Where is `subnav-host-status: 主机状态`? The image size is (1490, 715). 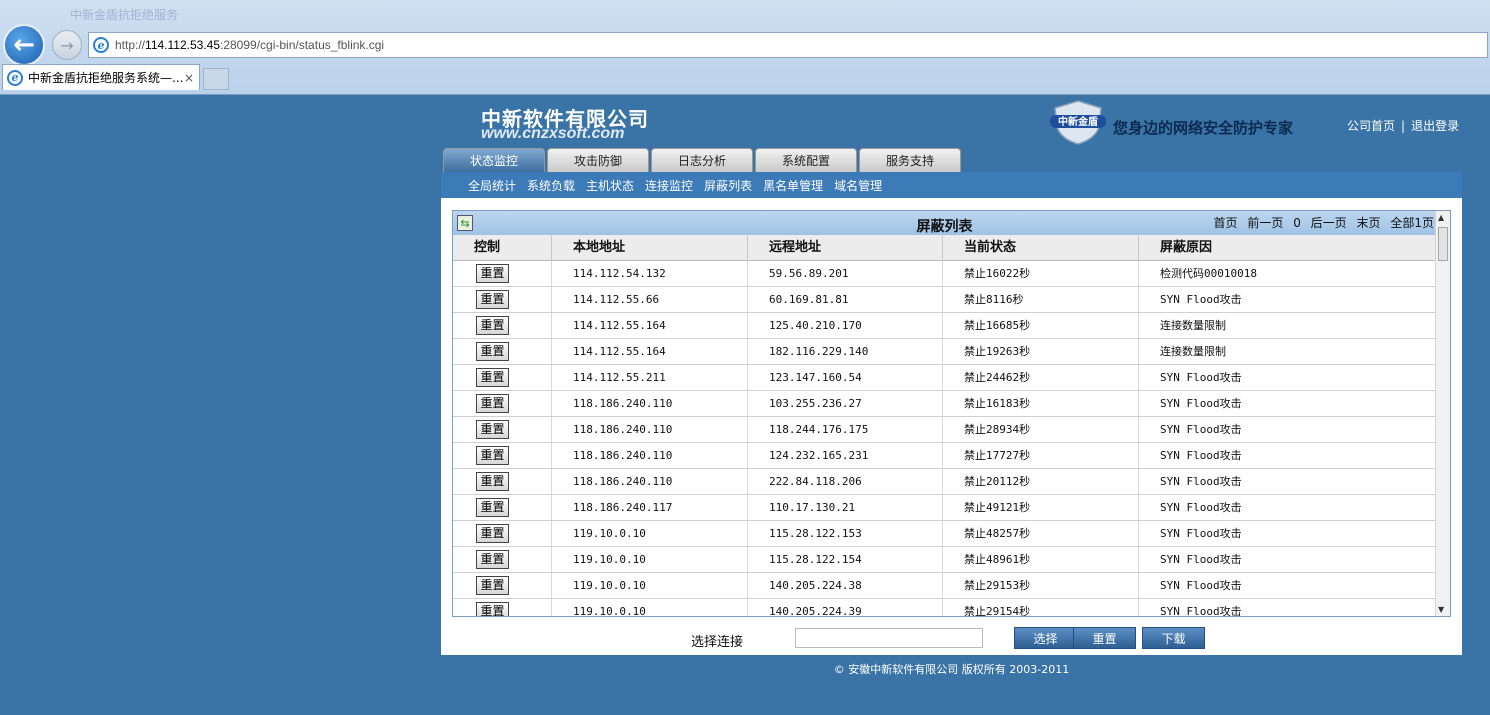 subnav-host-status: 主机状态 is located at coordinates (610, 185).